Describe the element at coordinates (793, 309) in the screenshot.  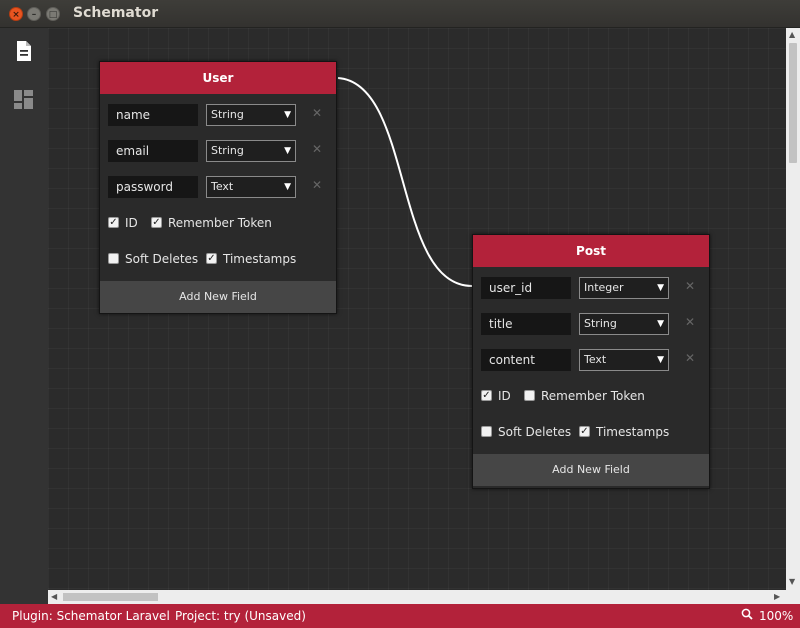
I see `vertical-scrollbar: ▲ ▼` at that location.